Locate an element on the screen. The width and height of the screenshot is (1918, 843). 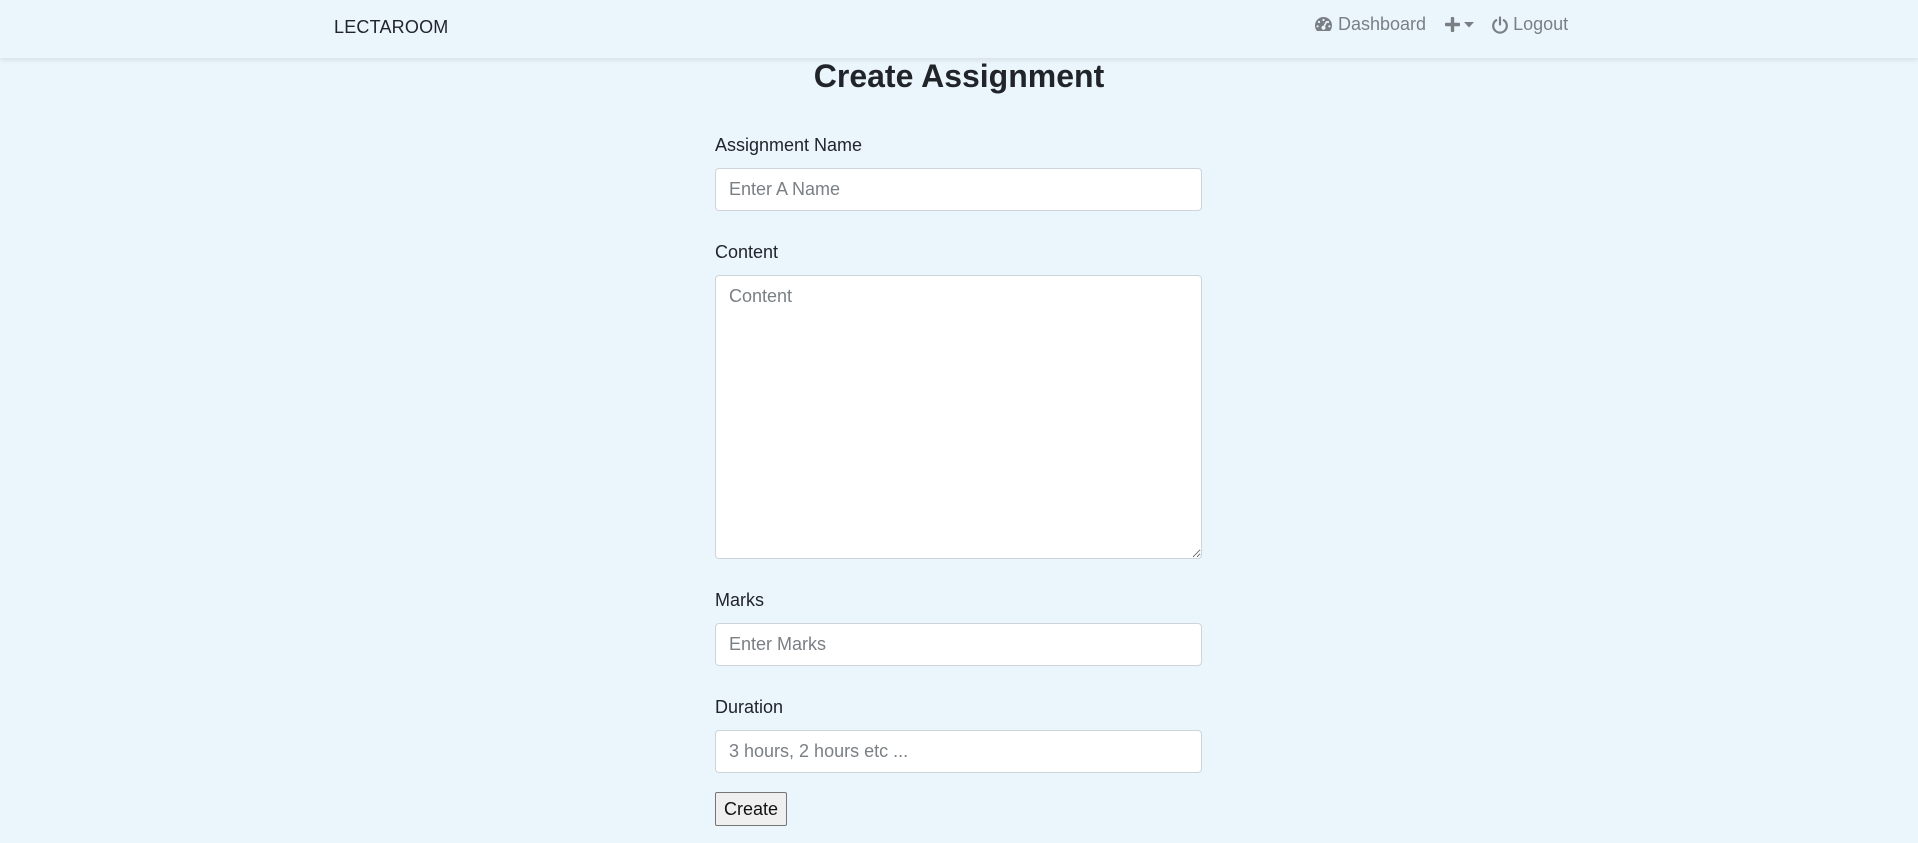
assignment-name-label: Assignment Name is located at coordinates (789, 145).